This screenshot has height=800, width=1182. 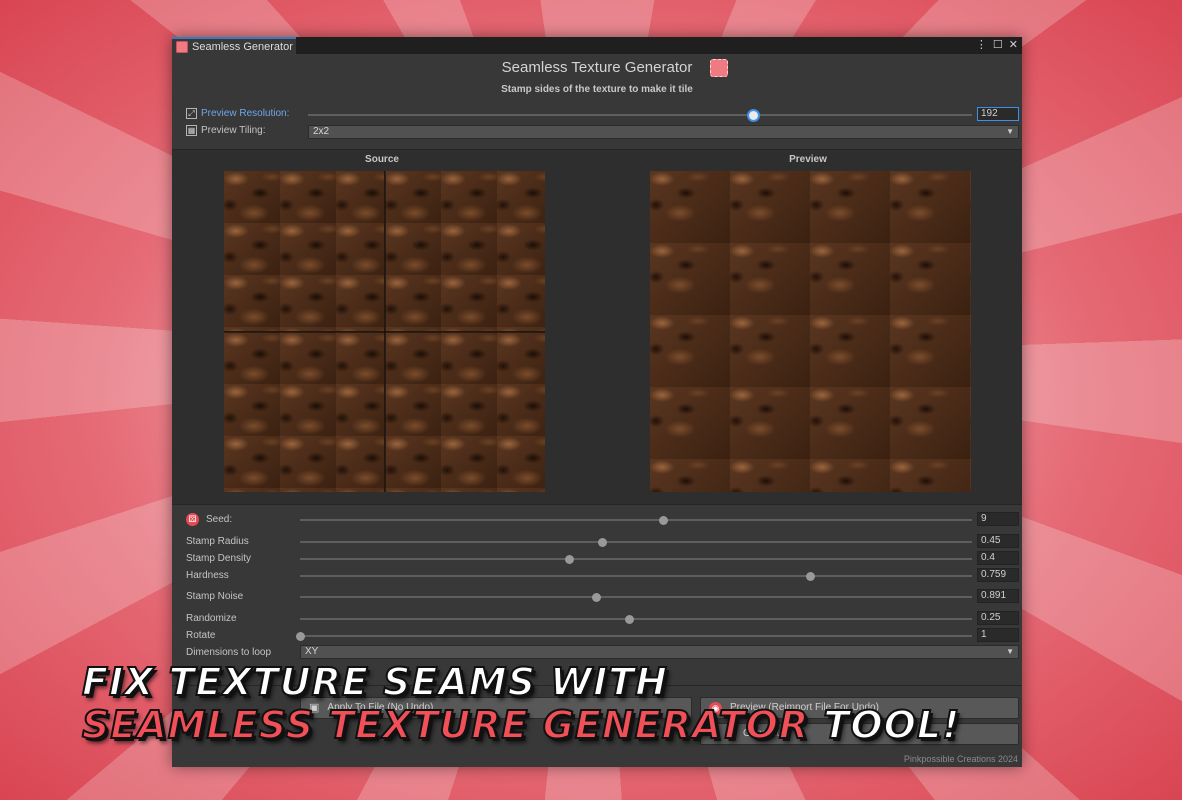 I want to click on stamp-noise-slider-thumb, so click(x=596, y=597).